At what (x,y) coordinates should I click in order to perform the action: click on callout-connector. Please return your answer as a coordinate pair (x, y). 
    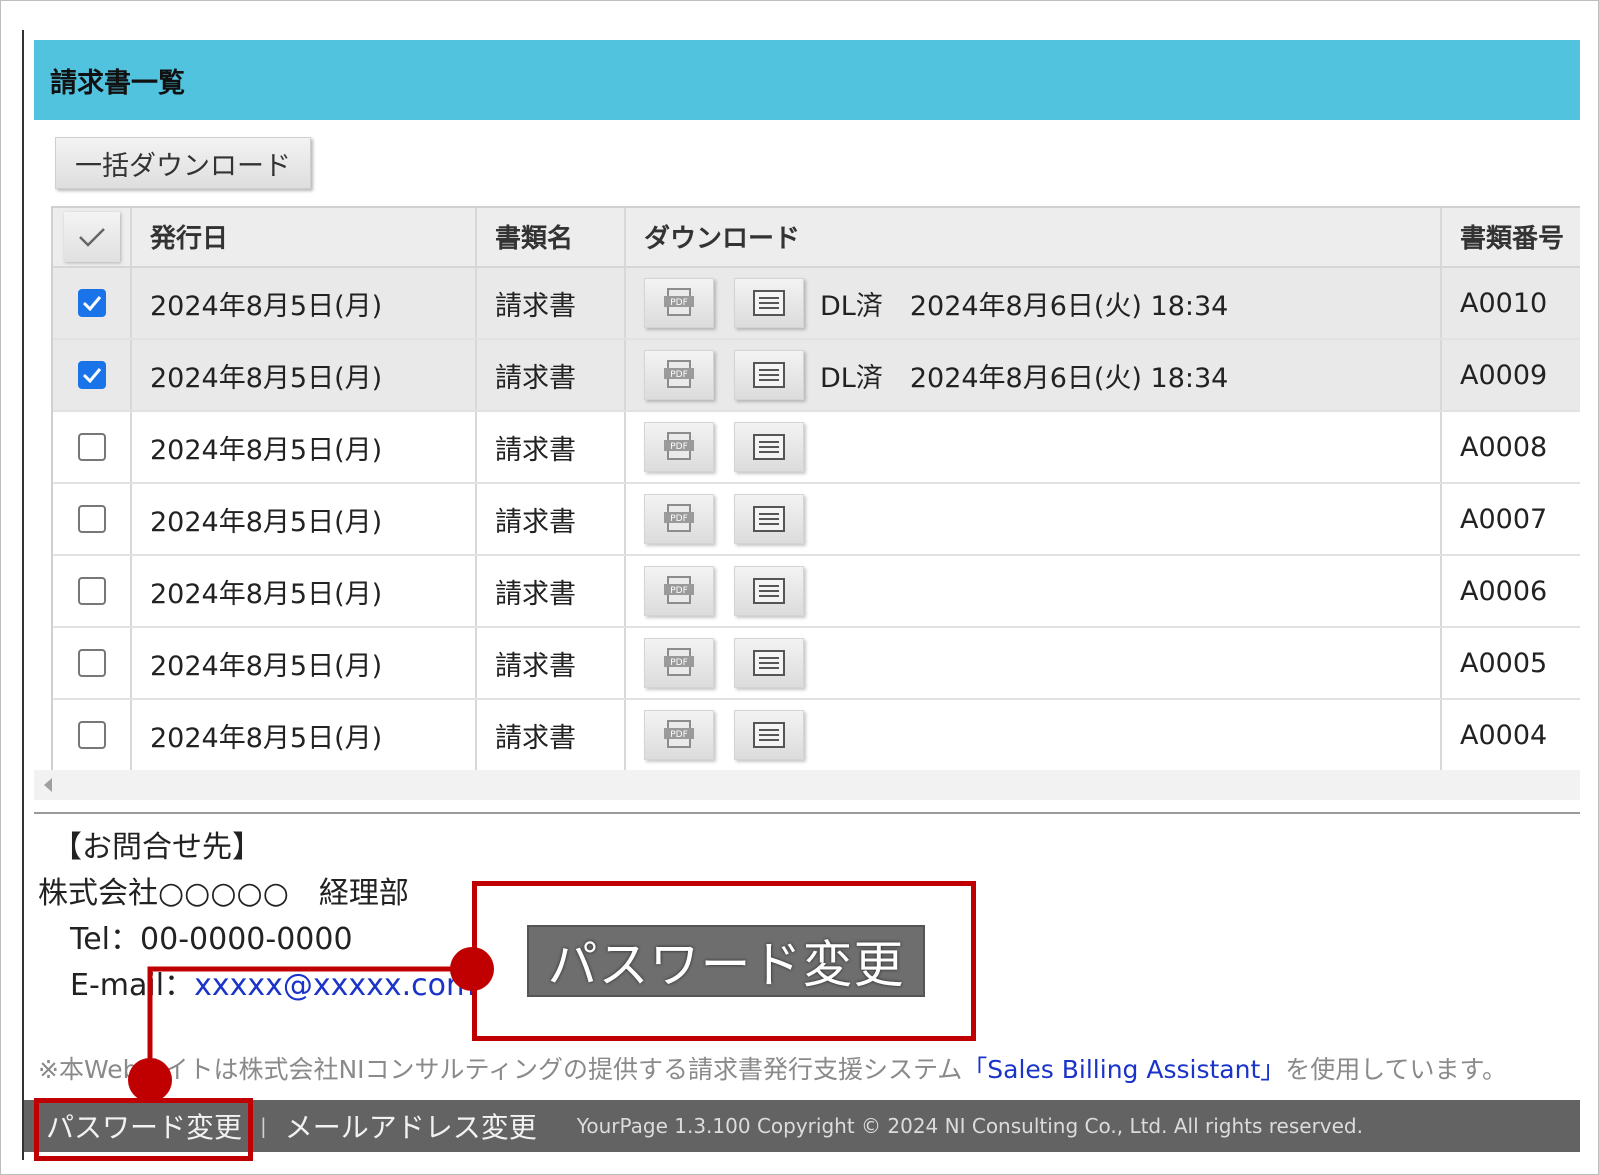
    Looking at the image, I should click on (311, 1024).